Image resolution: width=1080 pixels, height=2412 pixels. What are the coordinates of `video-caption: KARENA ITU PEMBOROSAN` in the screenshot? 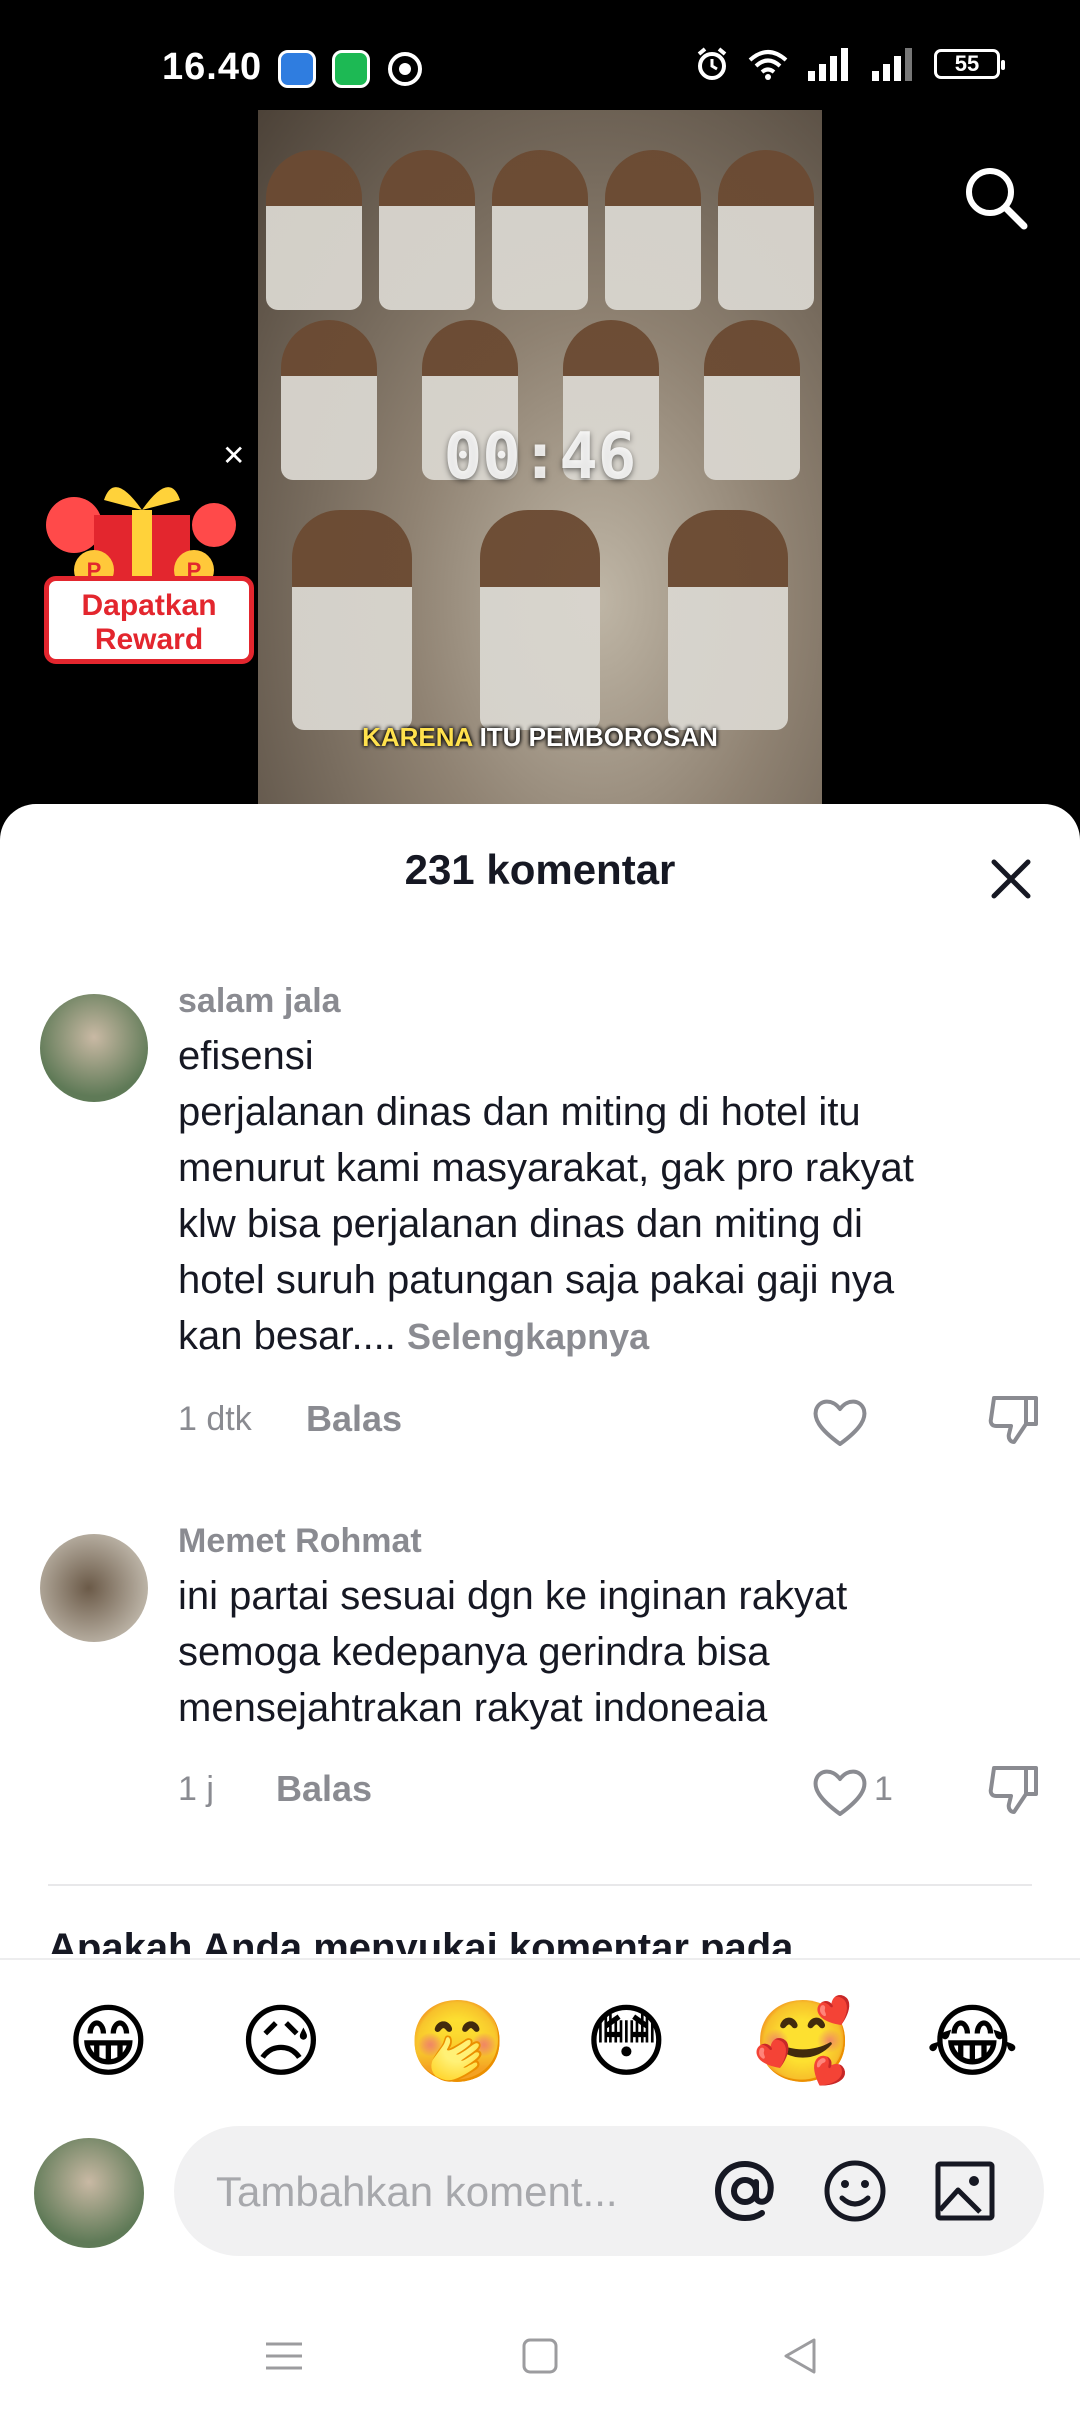 It's located at (540, 737).